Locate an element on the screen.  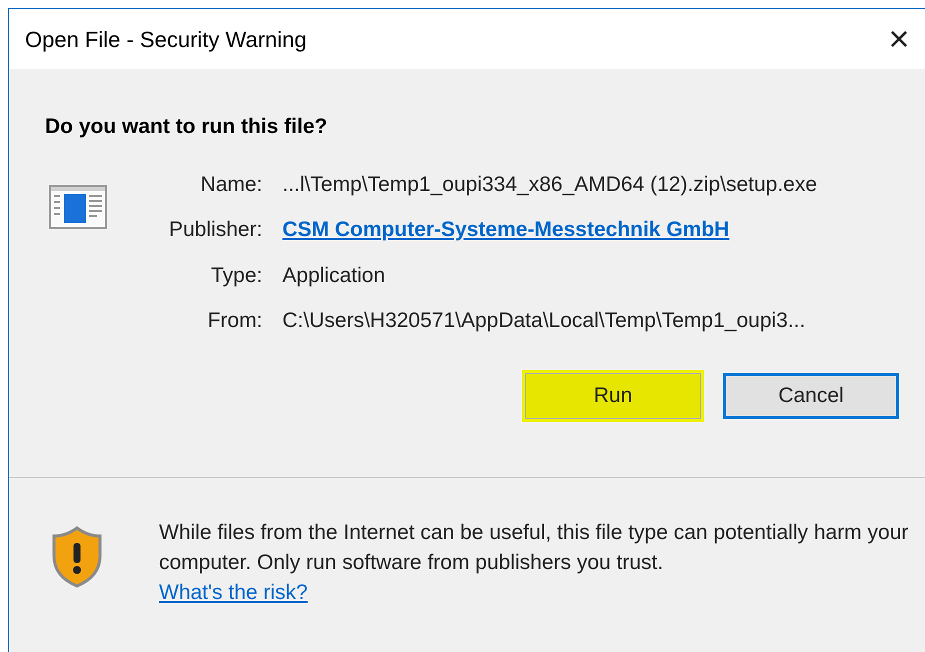
risk-link: What's the risk? is located at coordinates (233, 592).